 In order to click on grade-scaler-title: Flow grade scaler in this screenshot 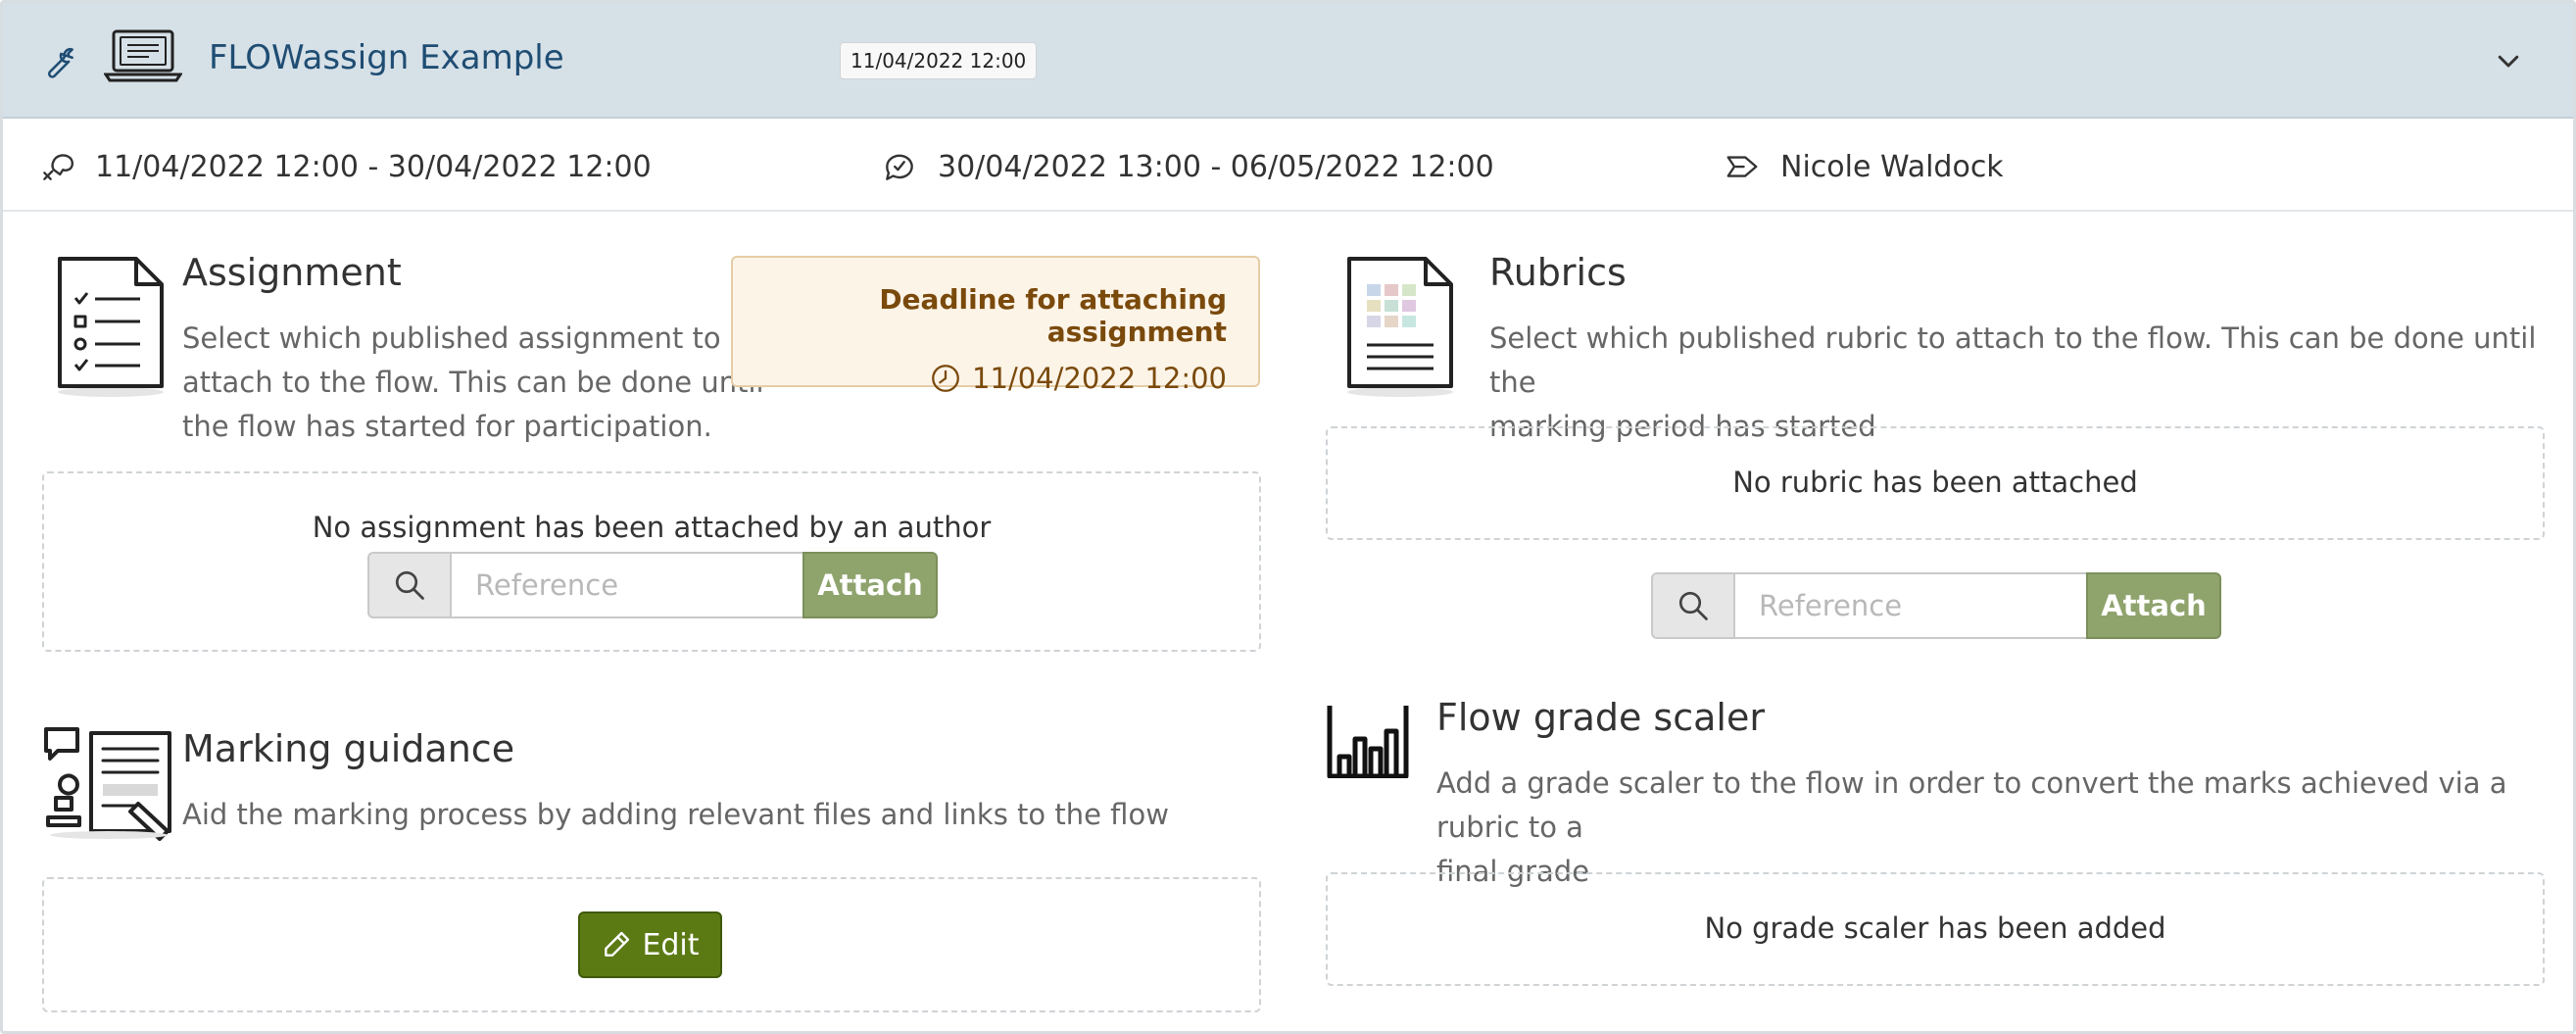, I will do `click(1600, 717)`.